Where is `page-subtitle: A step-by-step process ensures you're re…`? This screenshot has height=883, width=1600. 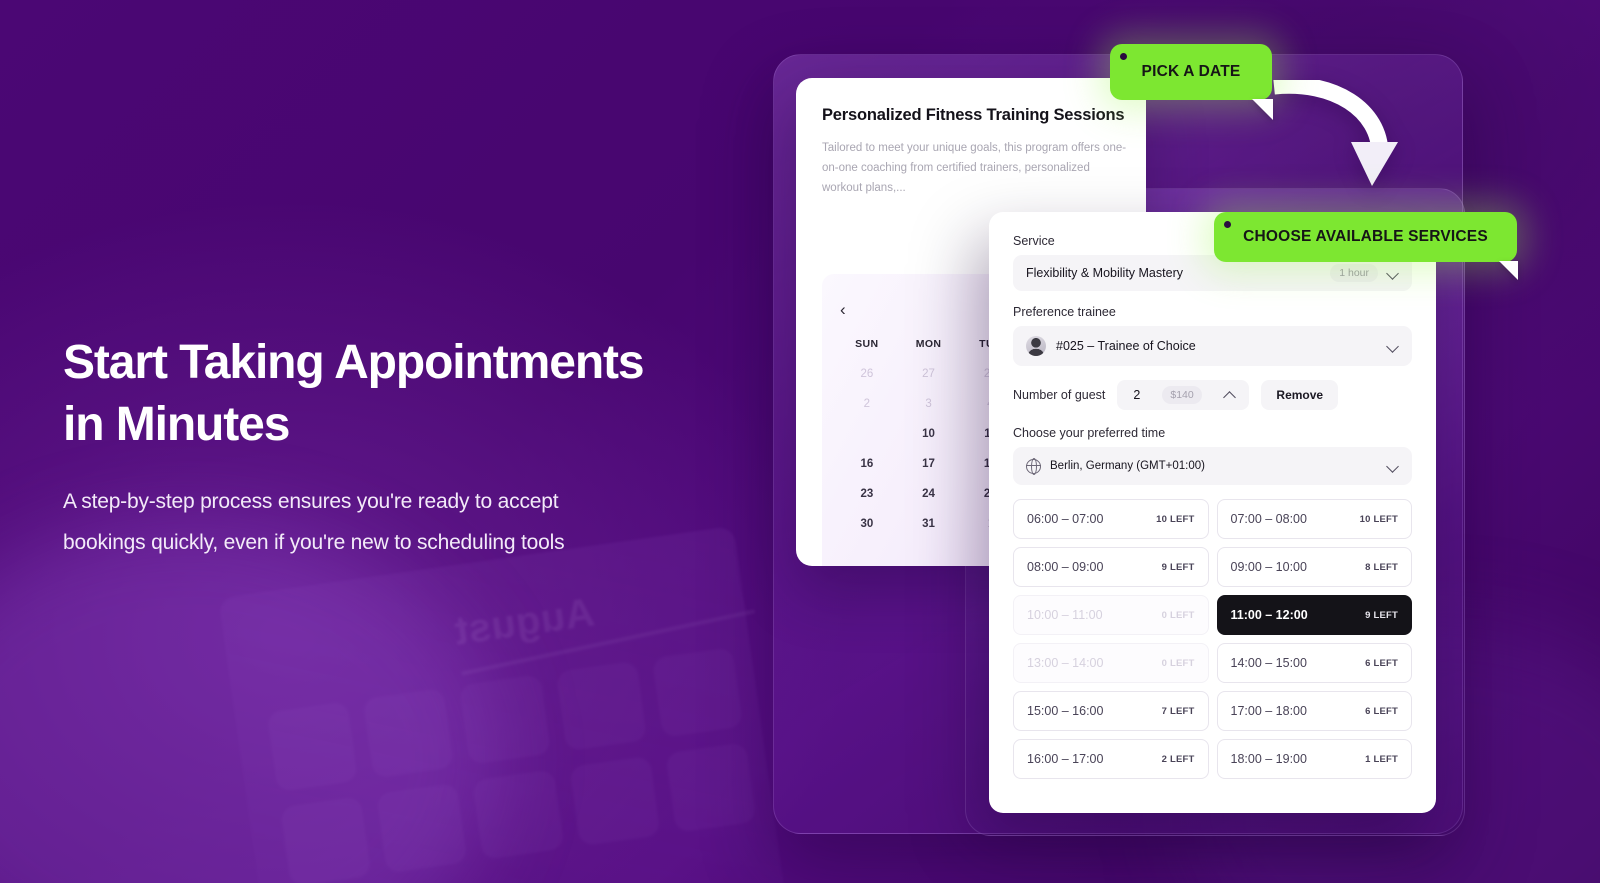 page-subtitle: A step-by-step process ensures you're re… is located at coordinates (403, 523).